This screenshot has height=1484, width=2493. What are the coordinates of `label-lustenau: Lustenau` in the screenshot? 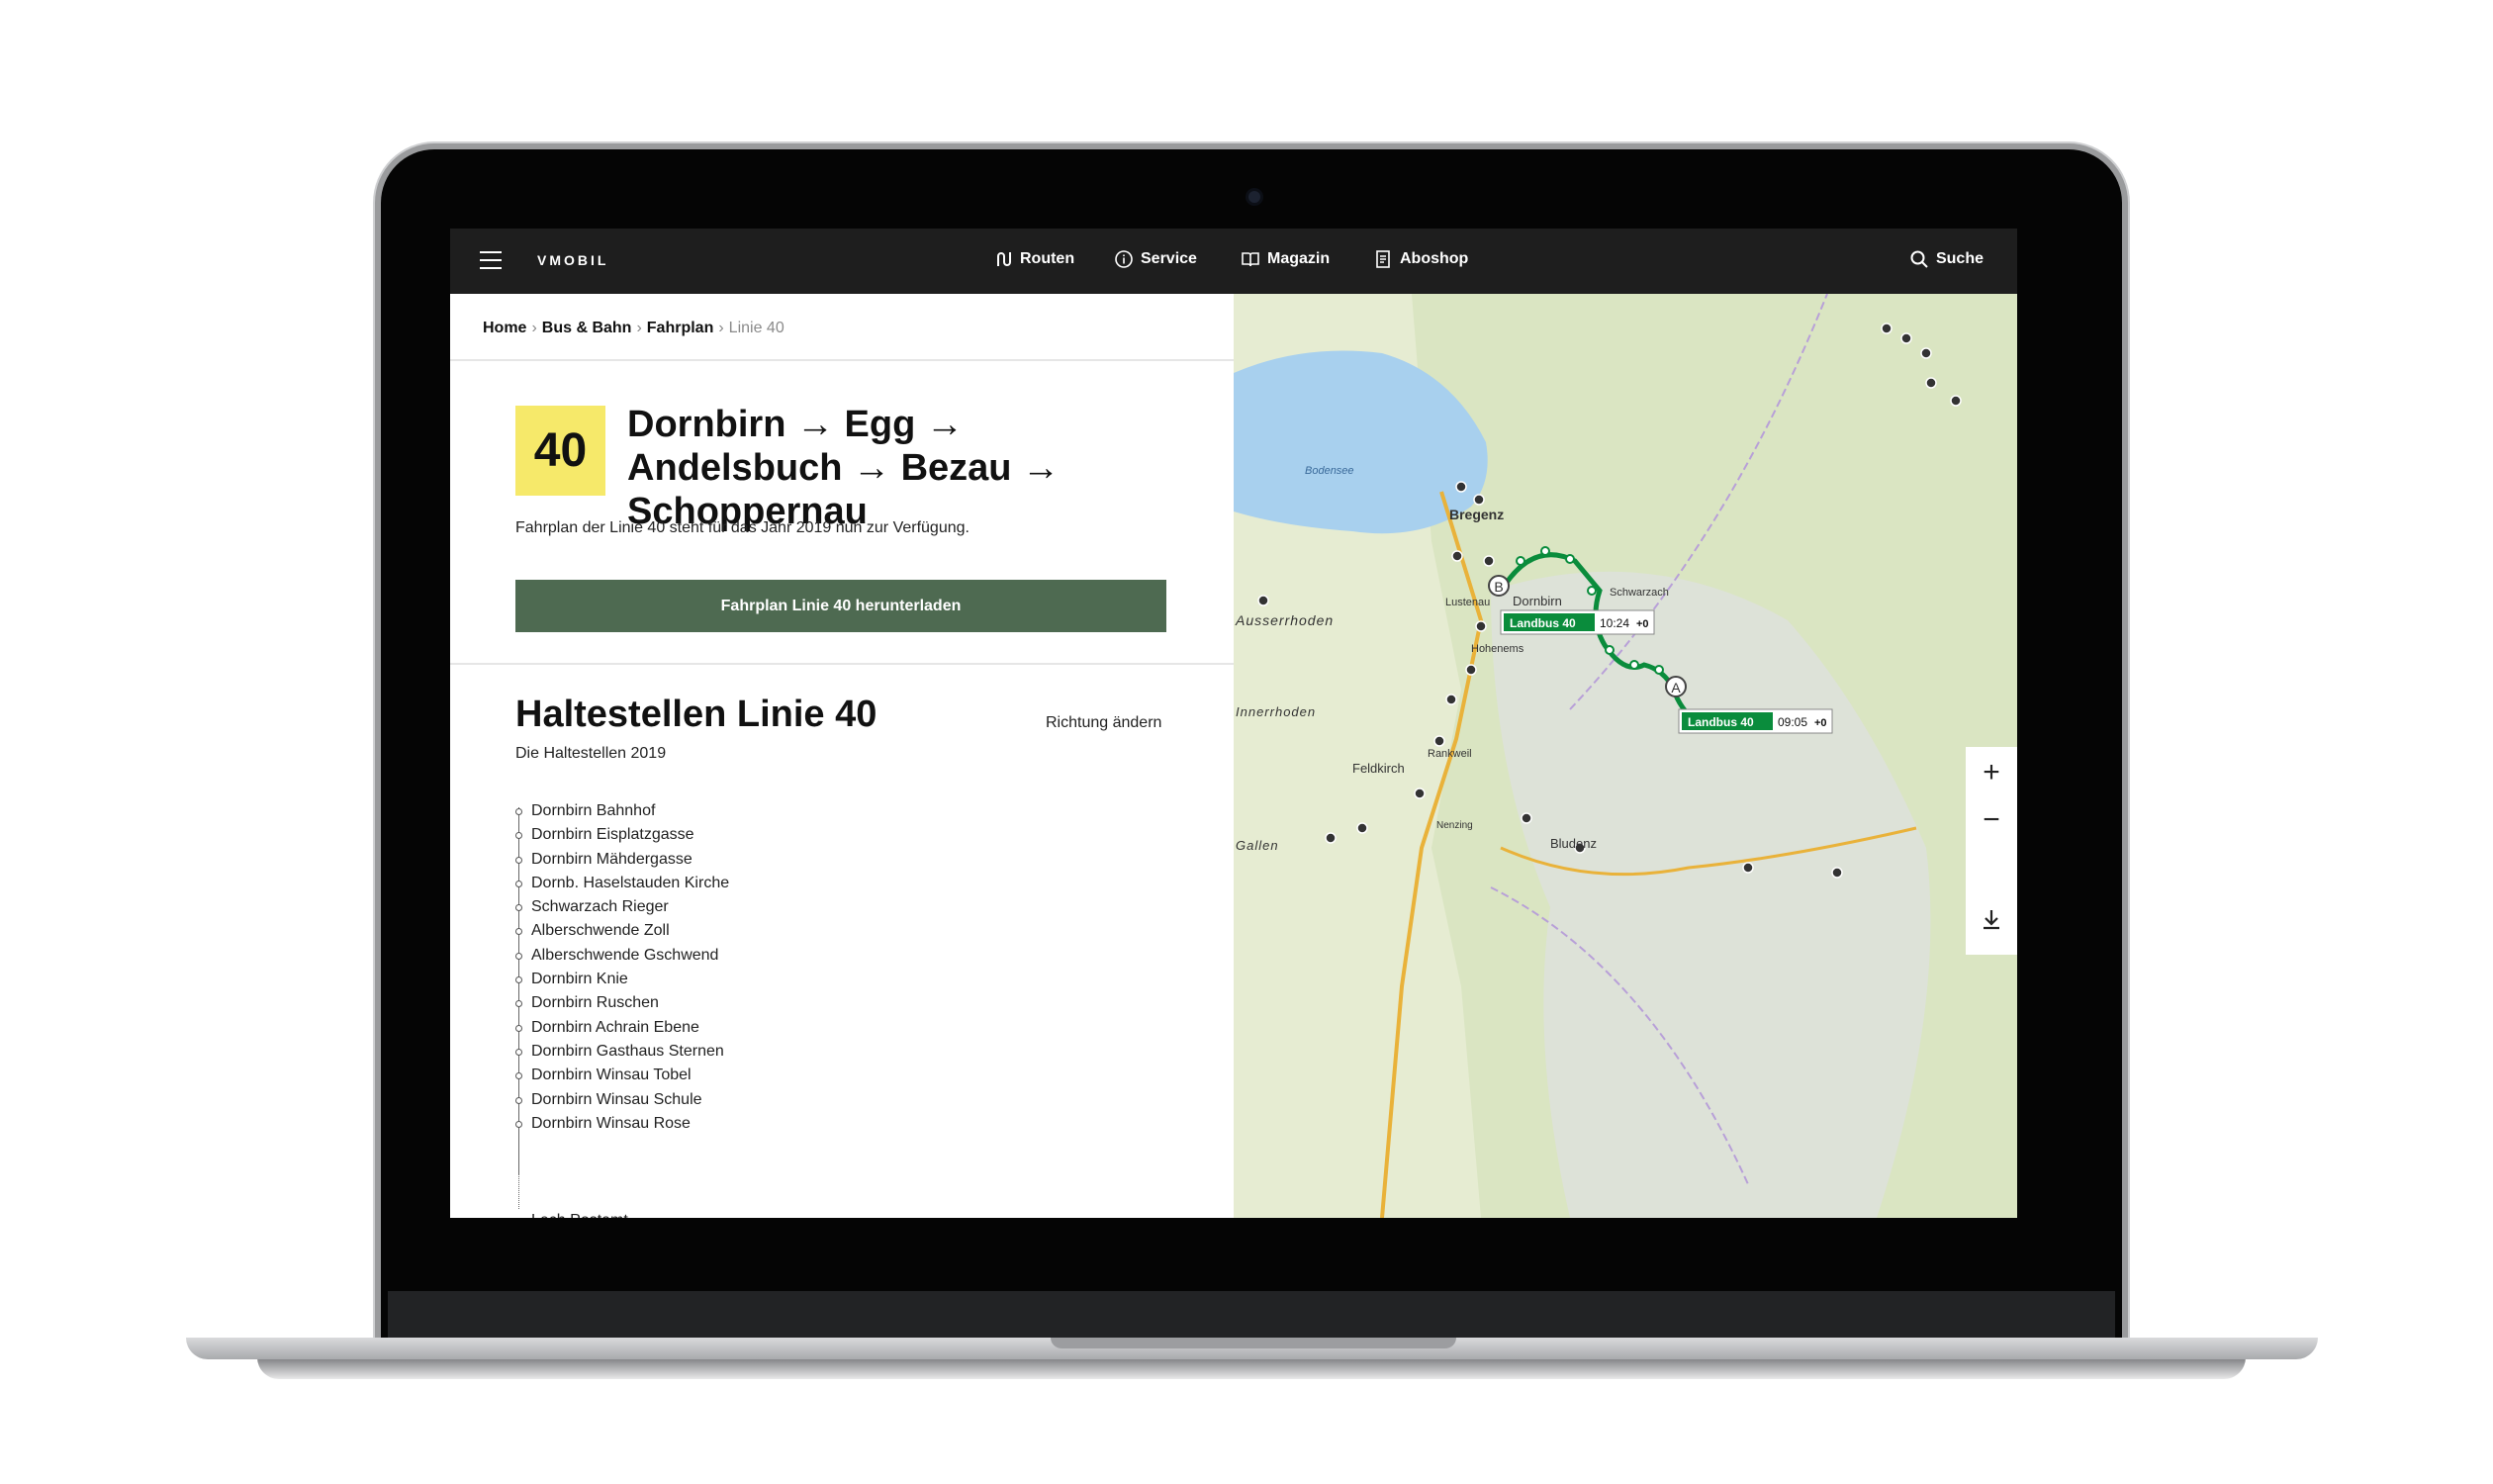 It's located at (1467, 602).